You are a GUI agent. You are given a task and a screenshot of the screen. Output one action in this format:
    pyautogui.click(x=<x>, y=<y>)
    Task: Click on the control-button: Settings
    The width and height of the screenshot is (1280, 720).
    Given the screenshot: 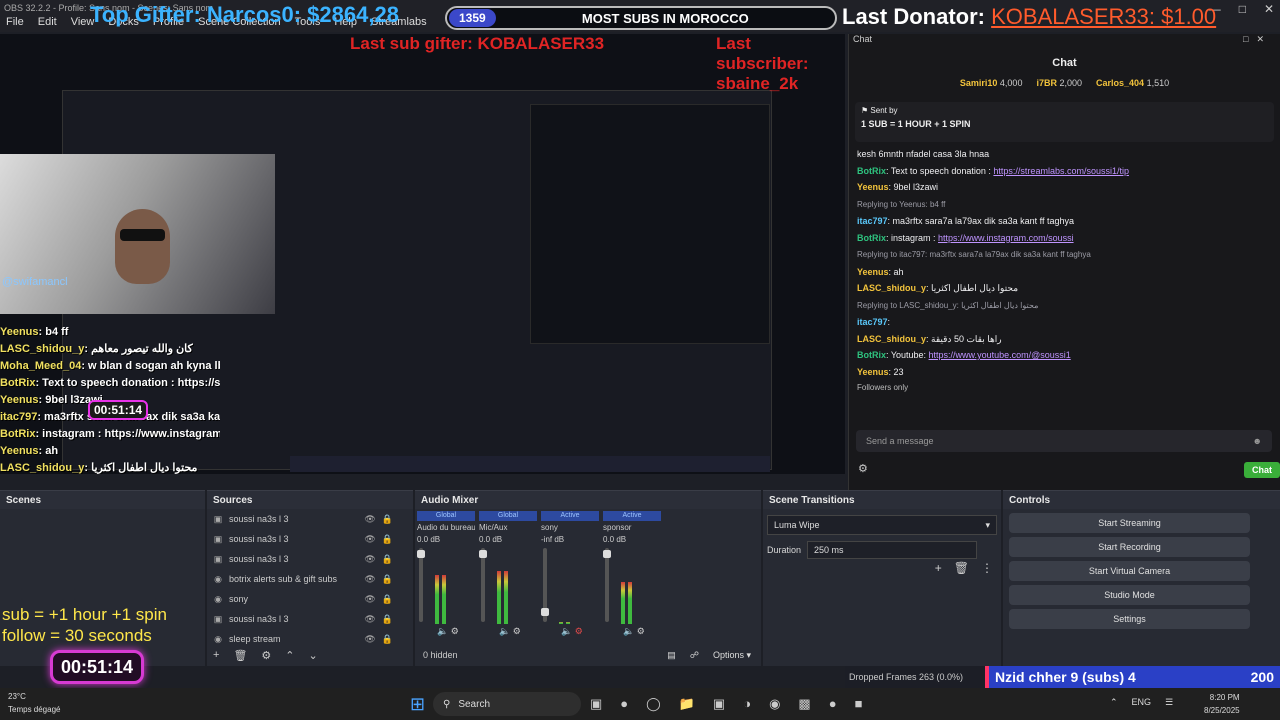 What is the action you would take?
    pyautogui.click(x=1129, y=619)
    